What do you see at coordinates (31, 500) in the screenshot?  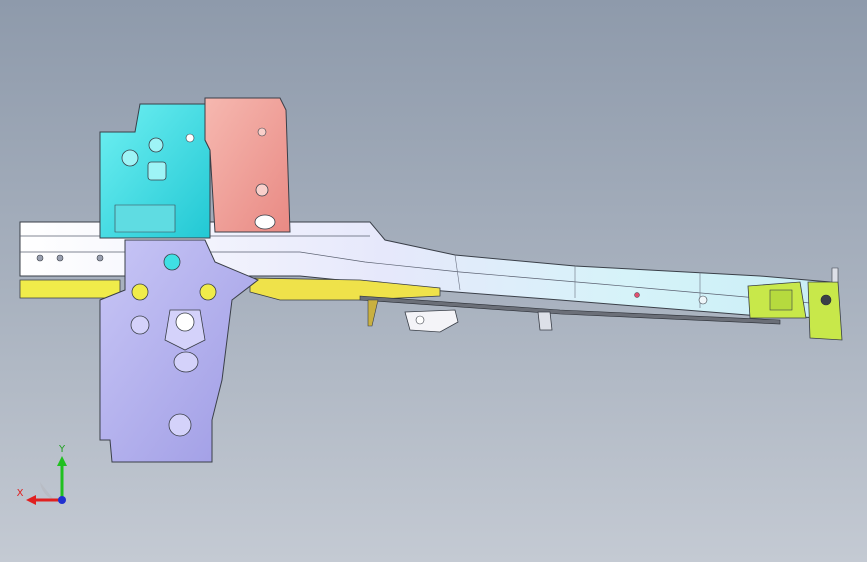 I see `x-axis-arrow` at bounding box center [31, 500].